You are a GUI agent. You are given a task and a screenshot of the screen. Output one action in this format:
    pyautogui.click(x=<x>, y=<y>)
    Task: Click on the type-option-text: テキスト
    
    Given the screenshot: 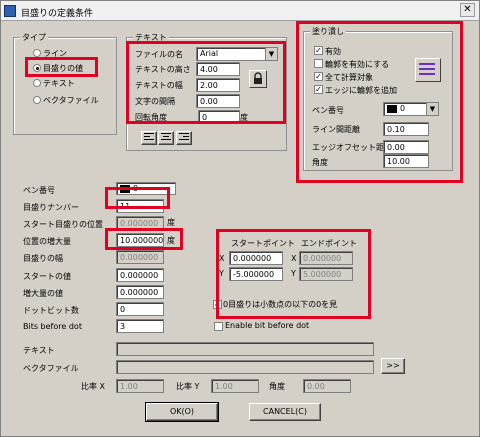 What is the action you would take?
    pyautogui.click(x=59, y=83)
    